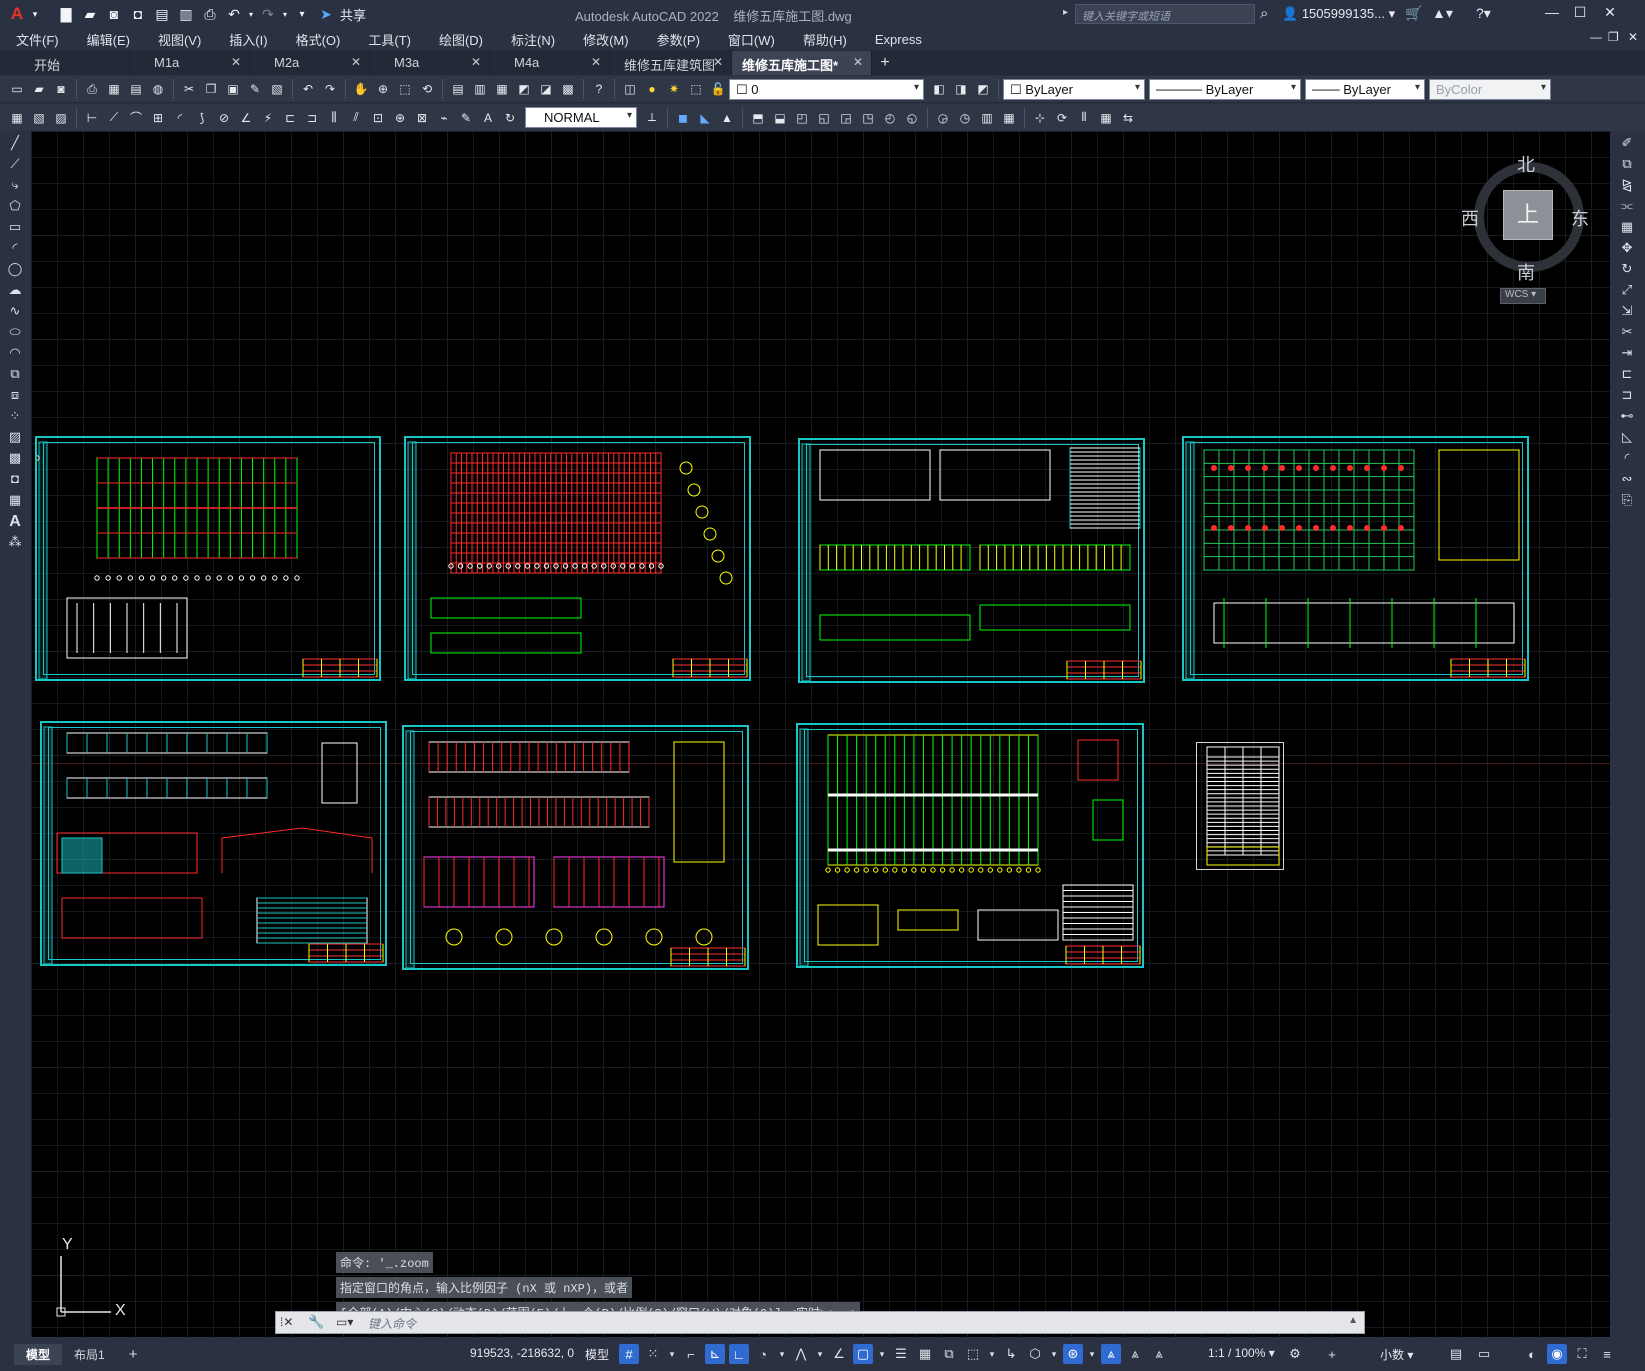  Describe the element at coordinates (1084, 118) in the screenshot. I see `3d-align-icon: ⫴` at that location.